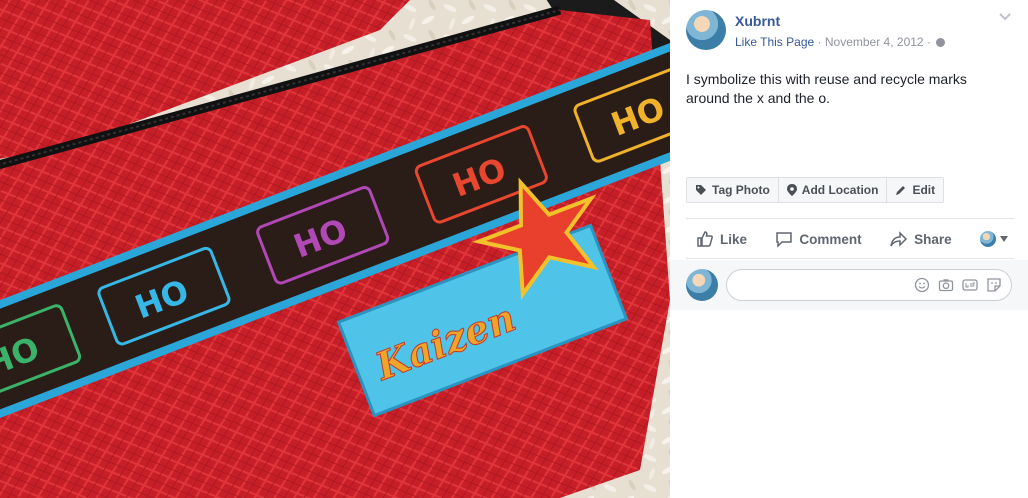 The image size is (1028, 498). What do you see at coordinates (791, 190) in the screenshot?
I see `location-pin-icon` at bounding box center [791, 190].